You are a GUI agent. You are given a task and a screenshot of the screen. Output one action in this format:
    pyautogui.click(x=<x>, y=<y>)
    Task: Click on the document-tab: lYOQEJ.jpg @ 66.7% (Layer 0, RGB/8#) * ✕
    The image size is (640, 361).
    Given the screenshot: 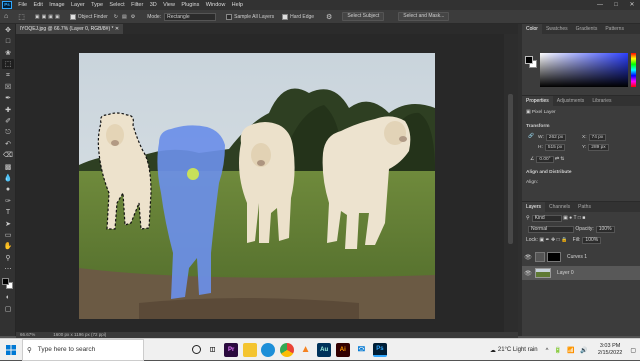 What is the action you would take?
    pyautogui.click(x=70, y=29)
    